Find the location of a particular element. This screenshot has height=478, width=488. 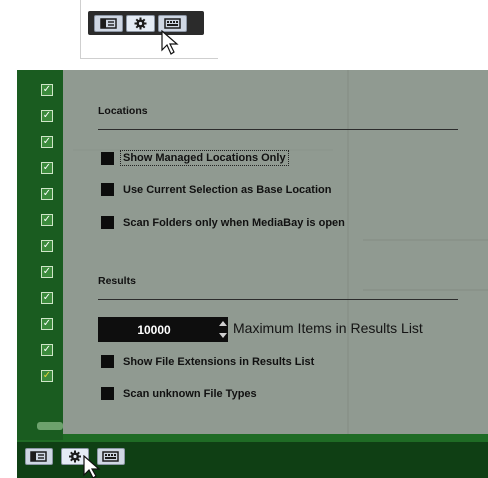

max-items-label: Maximum Items in Results List is located at coordinates (328, 328).